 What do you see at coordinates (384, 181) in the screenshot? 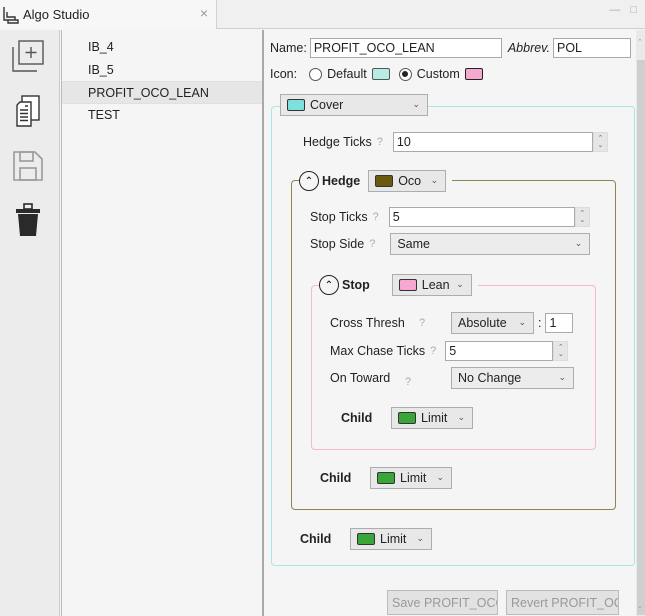
I see `hedge-swatch` at bounding box center [384, 181].